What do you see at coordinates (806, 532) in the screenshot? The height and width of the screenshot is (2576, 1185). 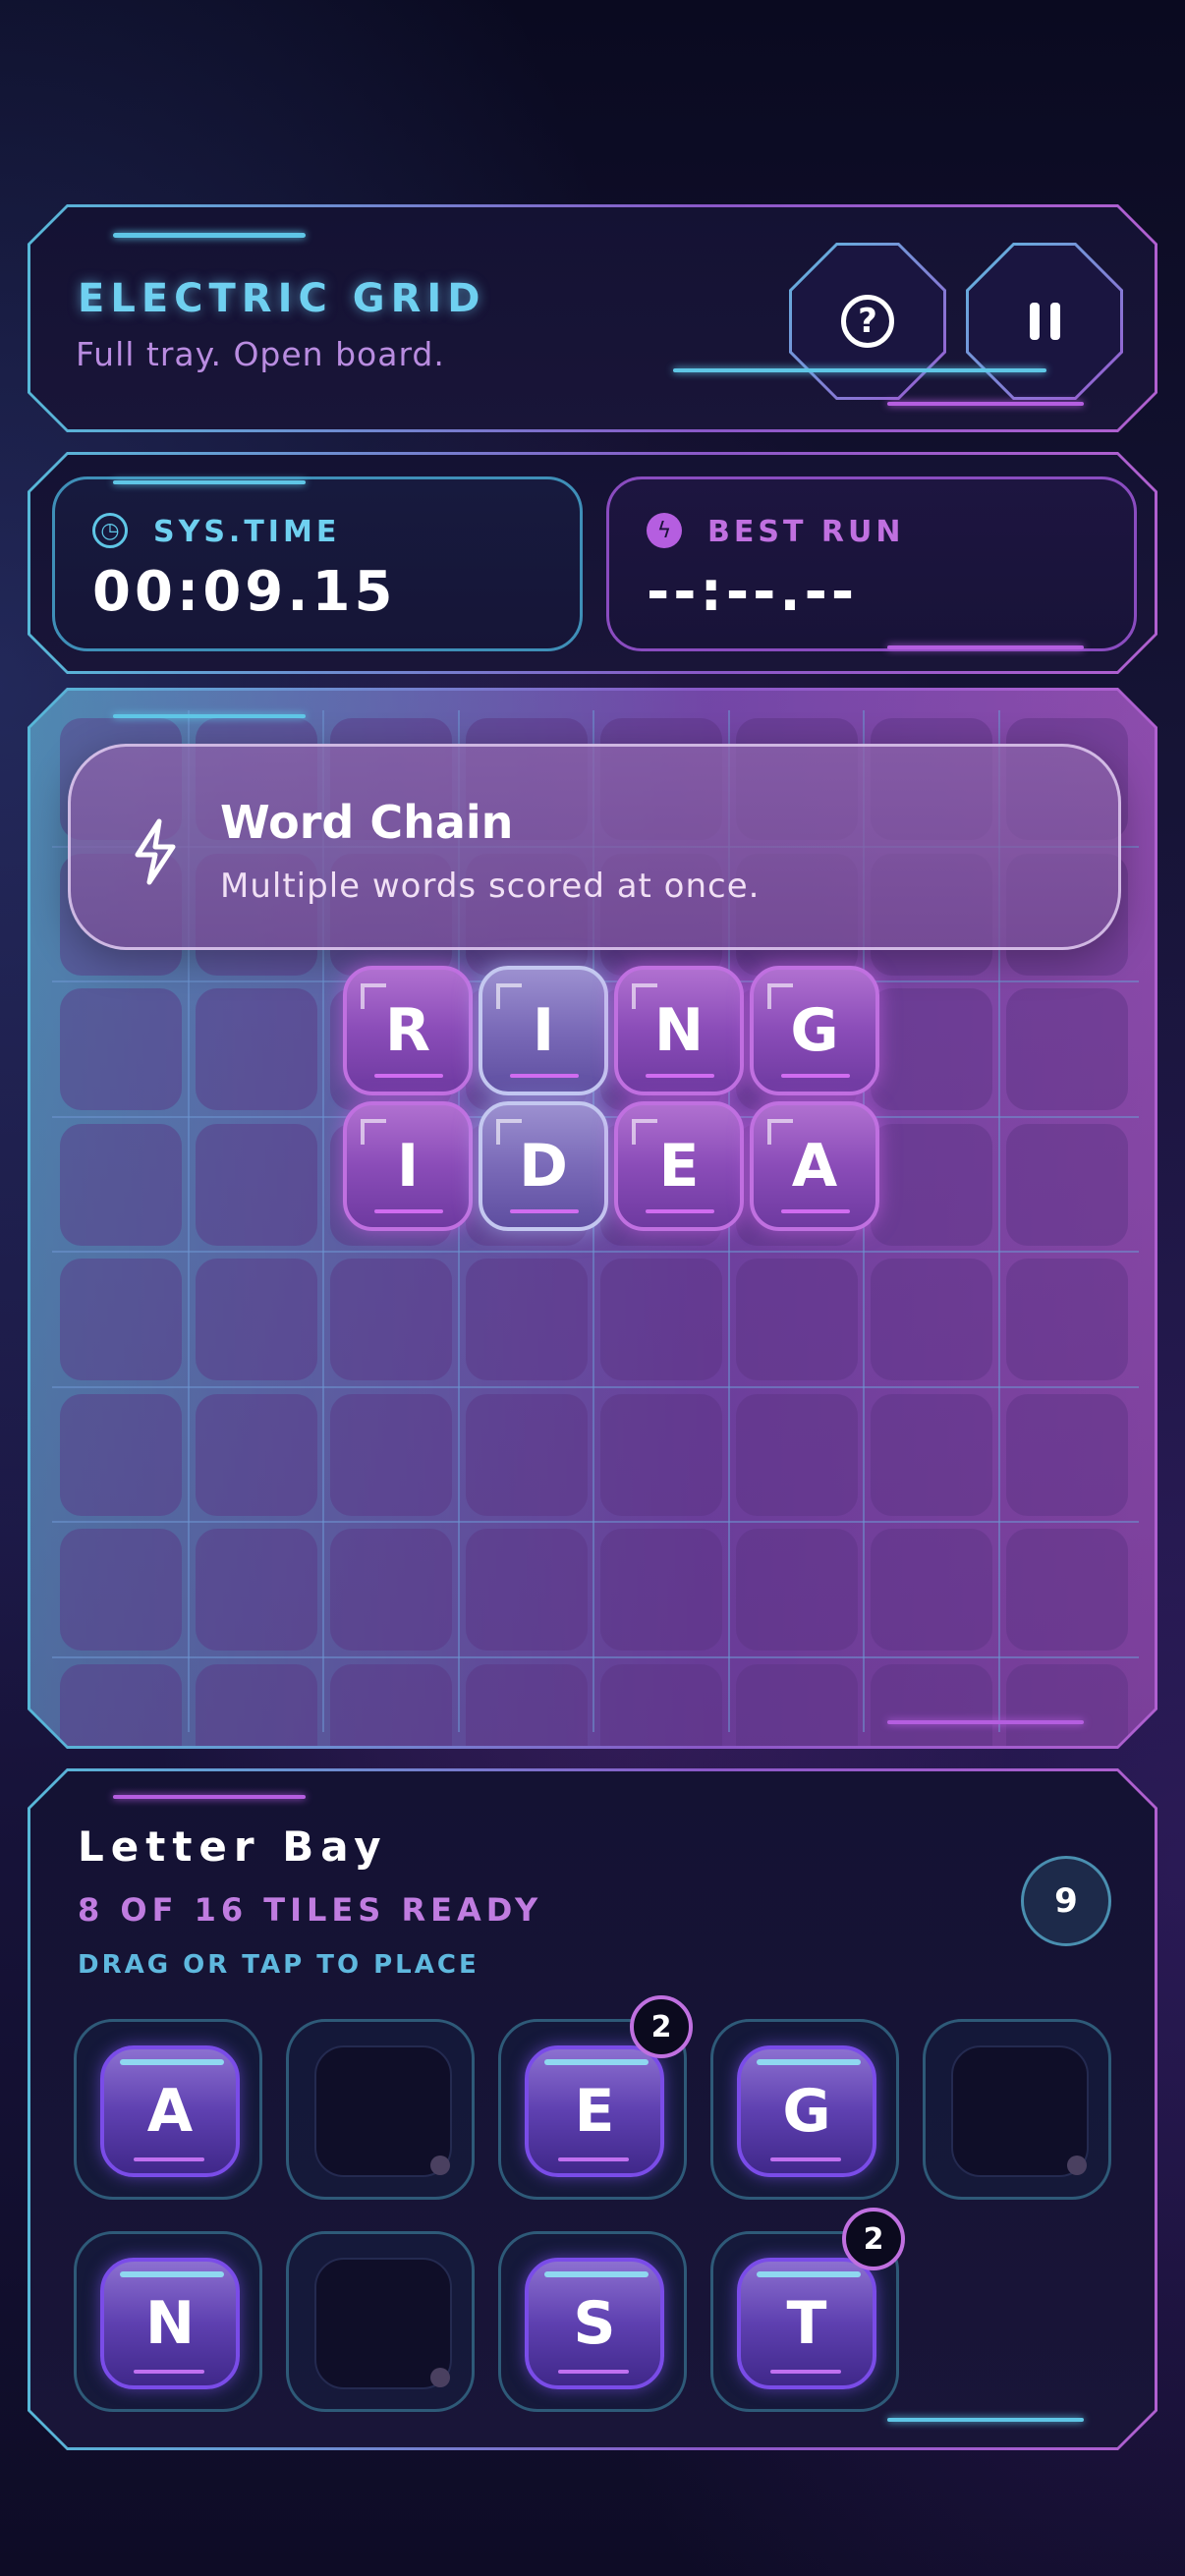 I see `best-run-label: BEST RUN` at bounding box center [806, 532].